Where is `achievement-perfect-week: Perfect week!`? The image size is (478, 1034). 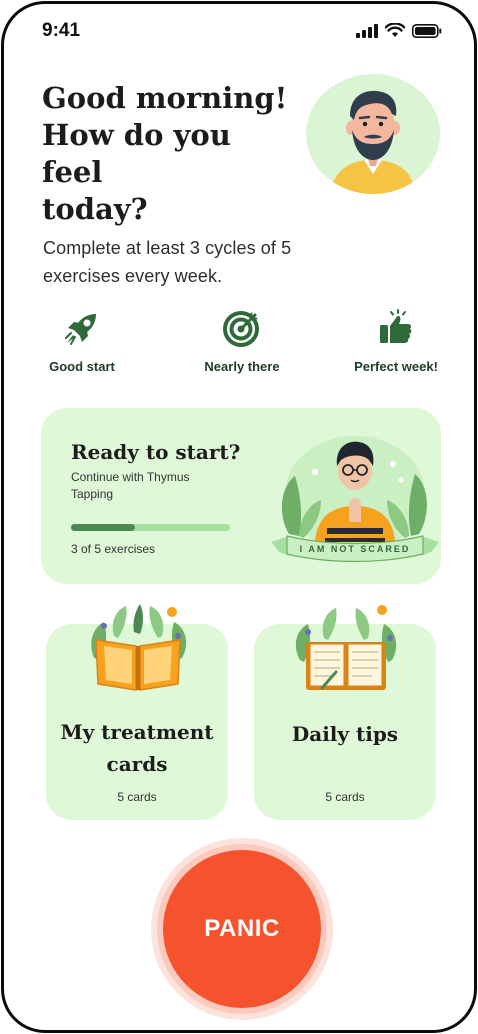 achievement-perfect-week: Perfect week! is located at coordinates (396, 340).